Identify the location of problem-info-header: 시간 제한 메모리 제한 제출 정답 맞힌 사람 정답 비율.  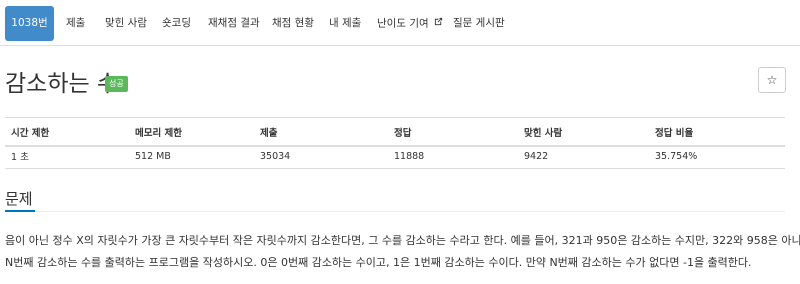
(395, 132).